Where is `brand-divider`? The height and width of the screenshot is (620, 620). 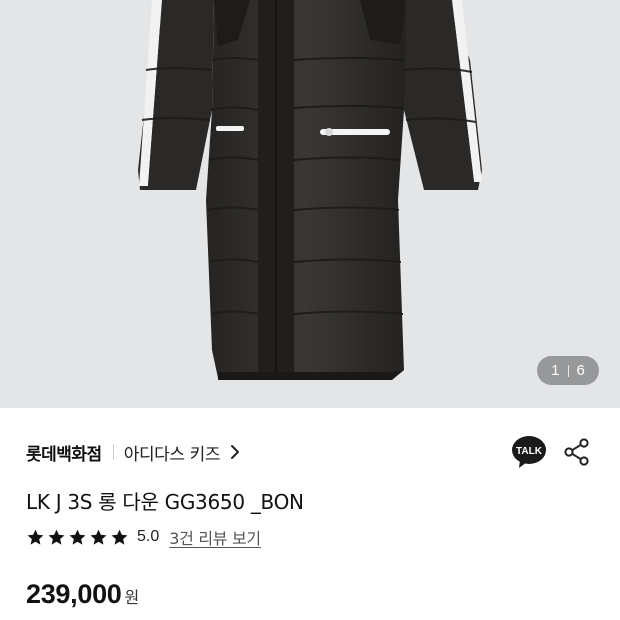 brand-divider is located at coordinates (113, 452).